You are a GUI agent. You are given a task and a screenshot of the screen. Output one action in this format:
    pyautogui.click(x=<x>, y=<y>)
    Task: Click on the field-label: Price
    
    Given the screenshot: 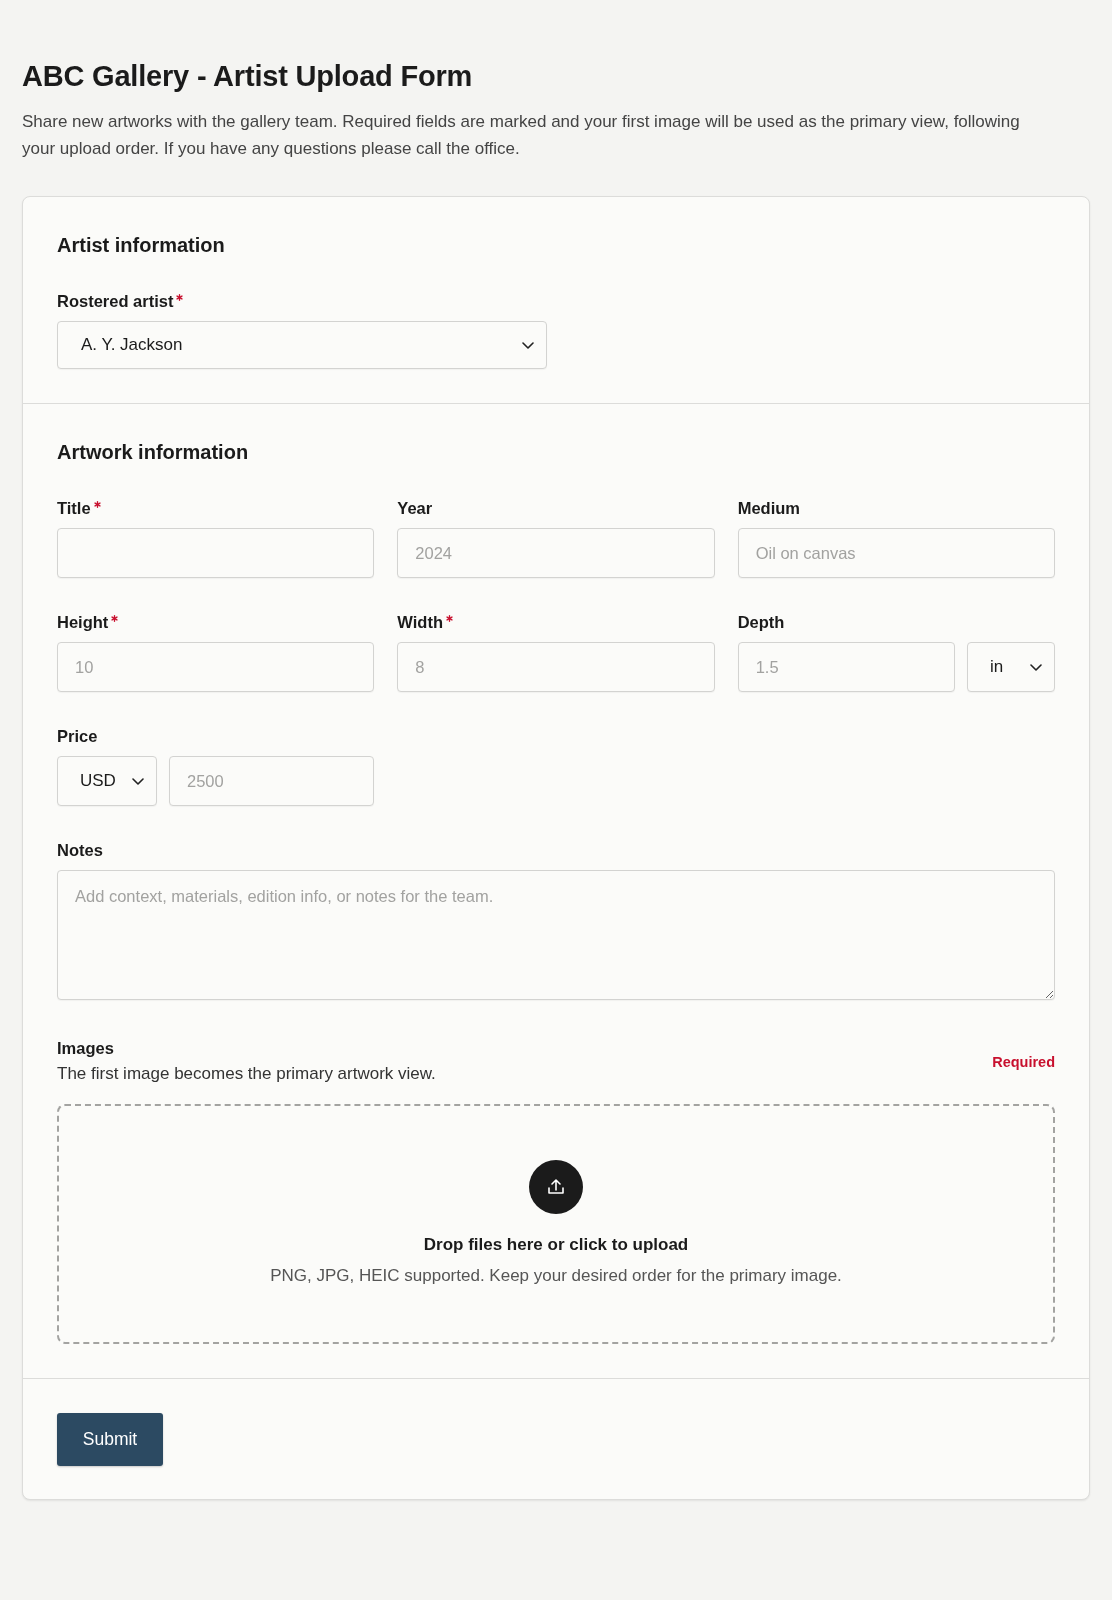 What is the action you would take?
    pyautogui.click(x=77, y=736)
    